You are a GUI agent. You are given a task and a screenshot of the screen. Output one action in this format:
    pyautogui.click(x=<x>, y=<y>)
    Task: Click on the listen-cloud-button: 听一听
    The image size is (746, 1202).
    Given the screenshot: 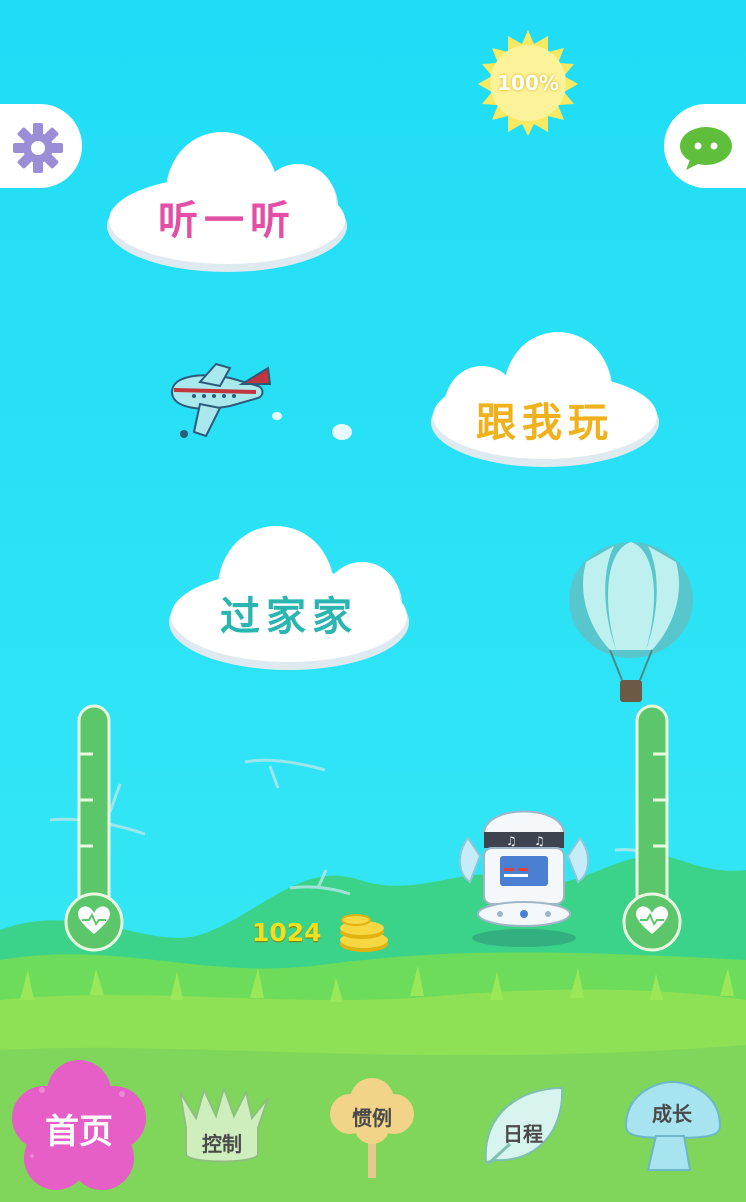 What is the action you would take?
    pyautogui.click(x=227, y=203)
    